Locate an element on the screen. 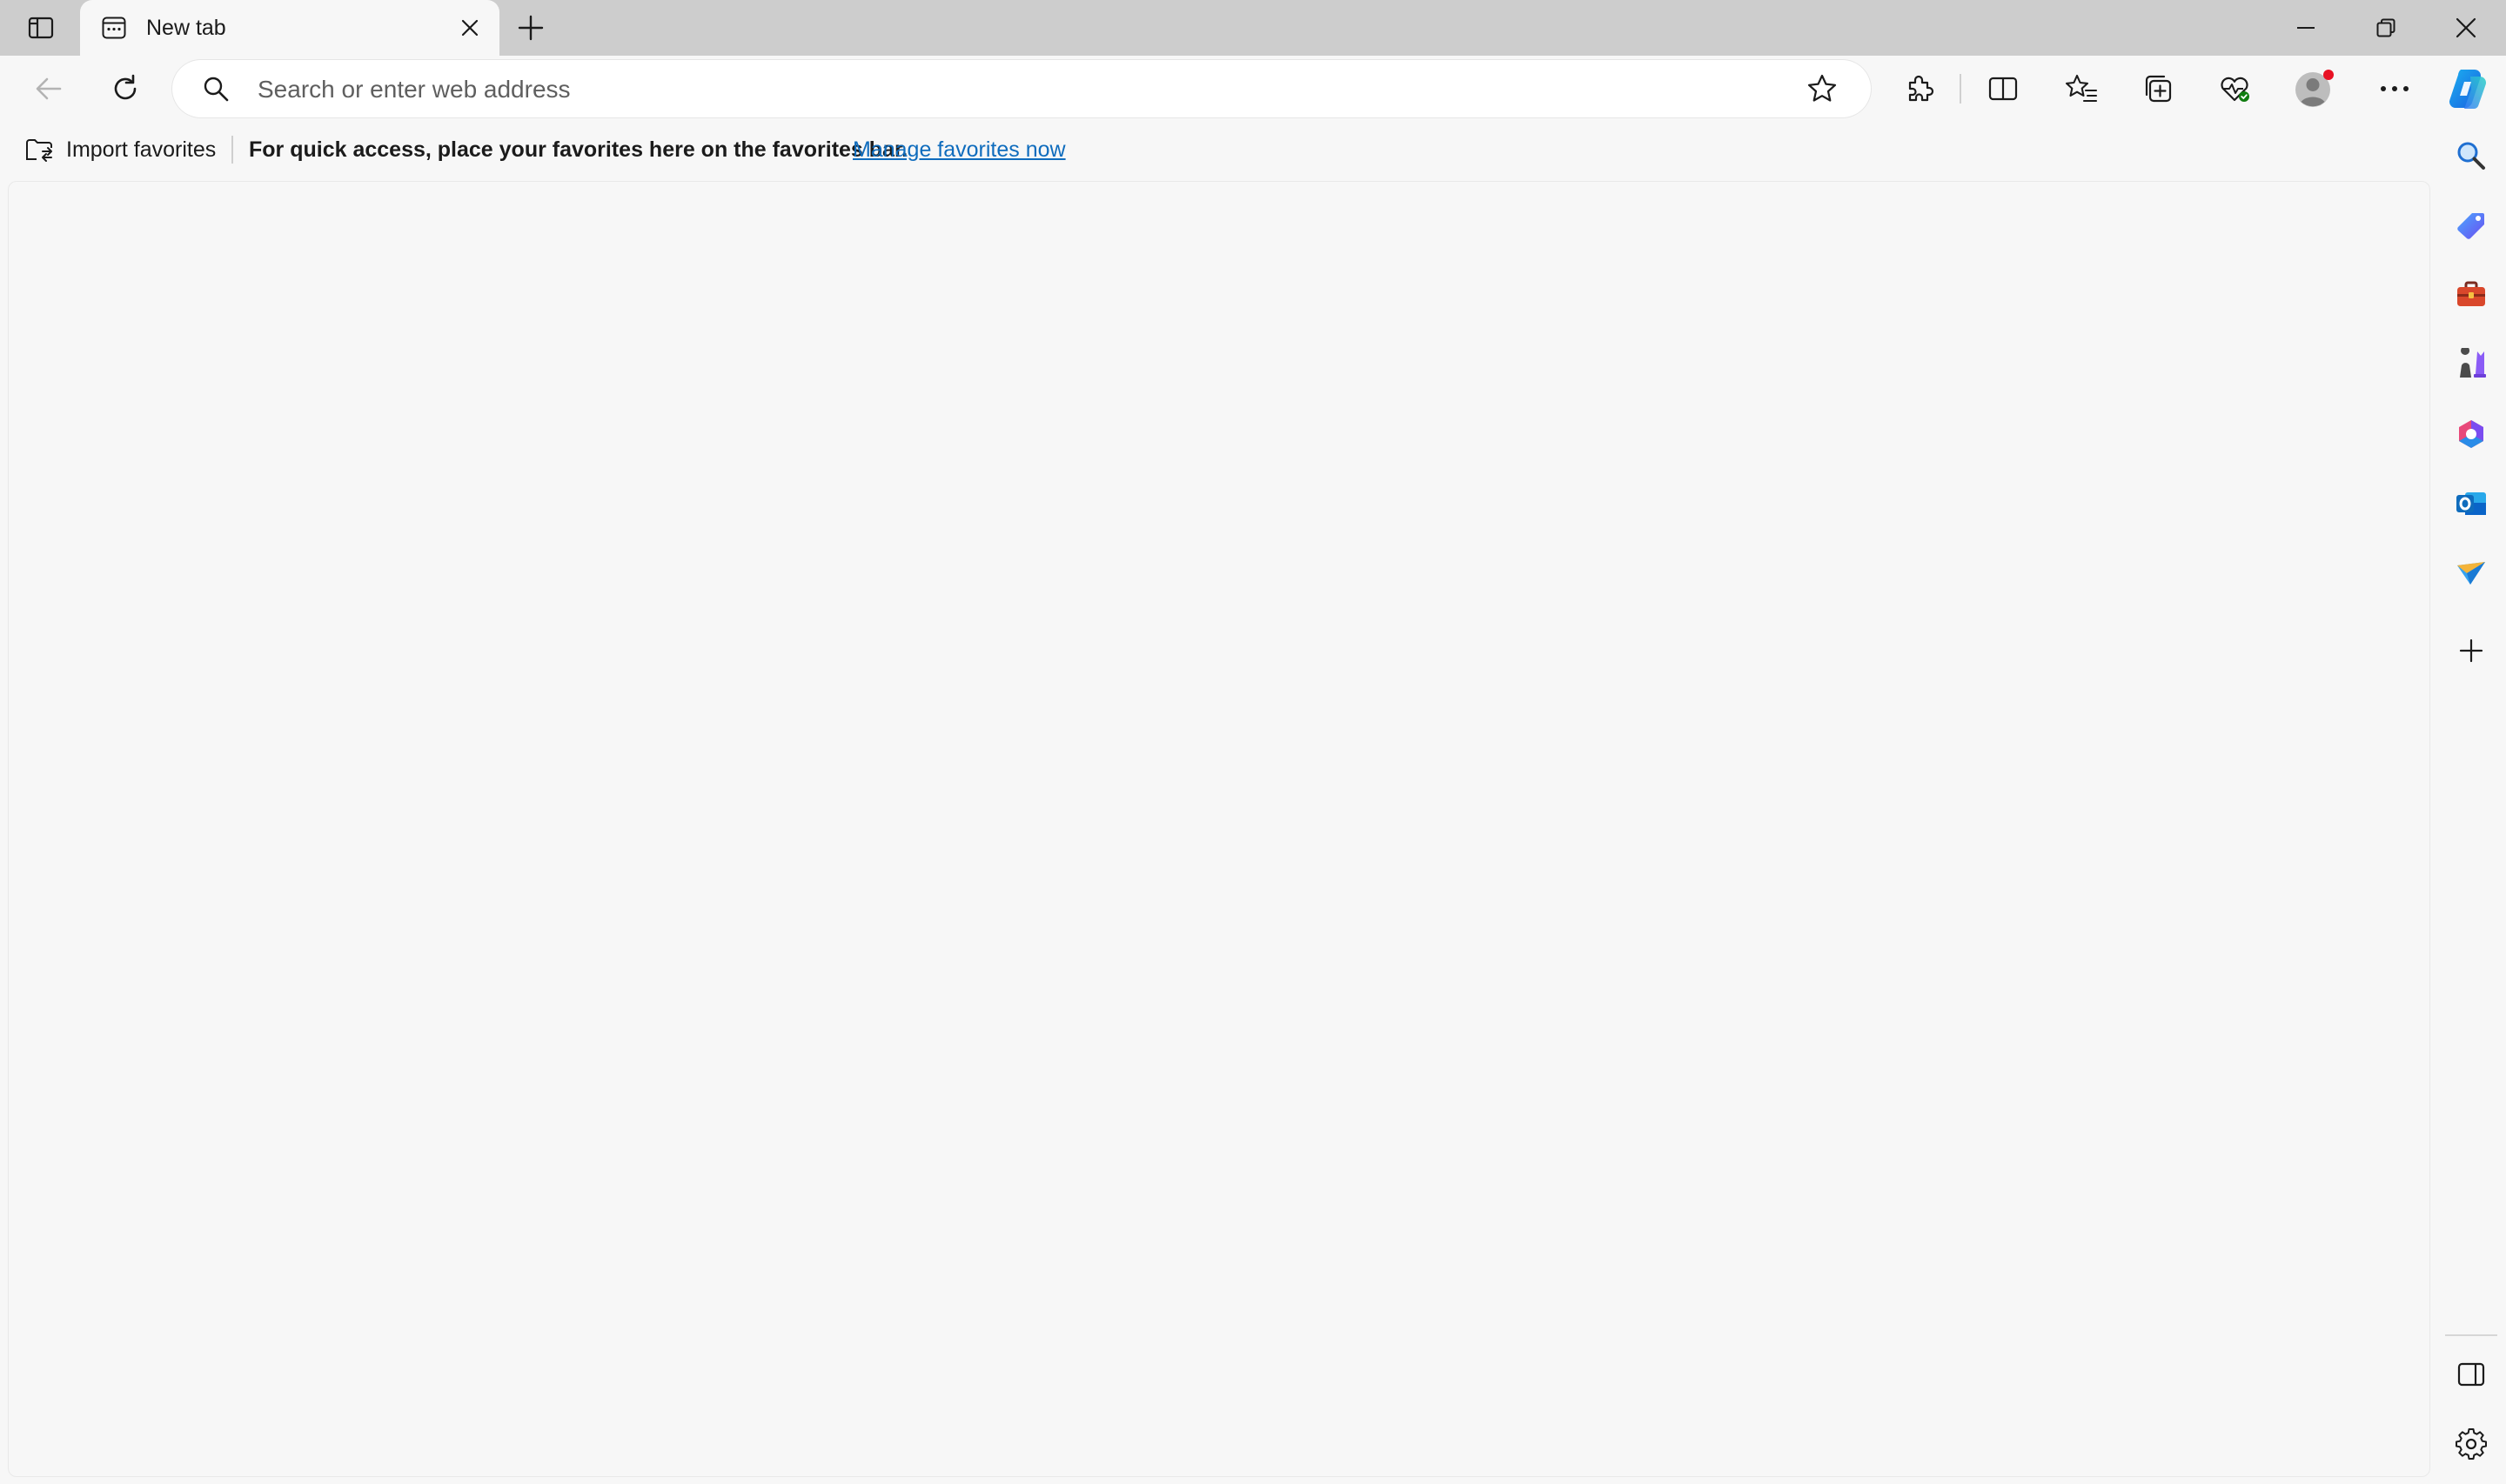 This screenshot has width=2506, height=1484. profile-button is located at coordinates (2314, 89).